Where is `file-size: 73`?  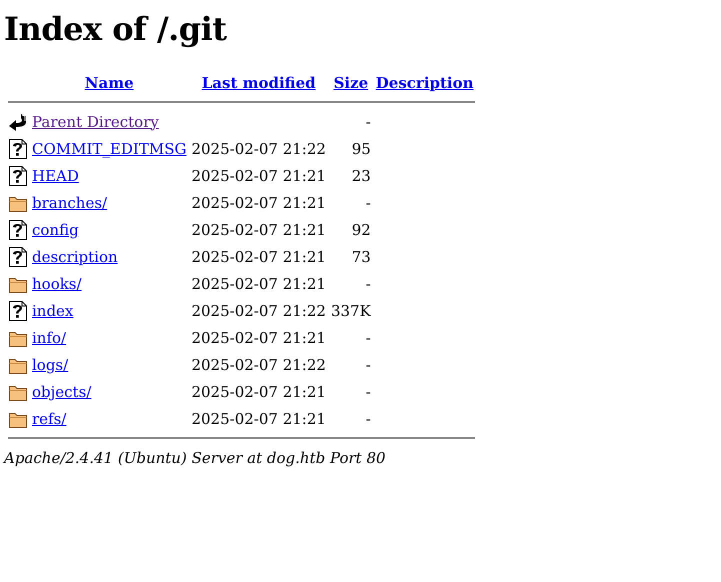 file-size: 73 is located at coordinates (361, 257).